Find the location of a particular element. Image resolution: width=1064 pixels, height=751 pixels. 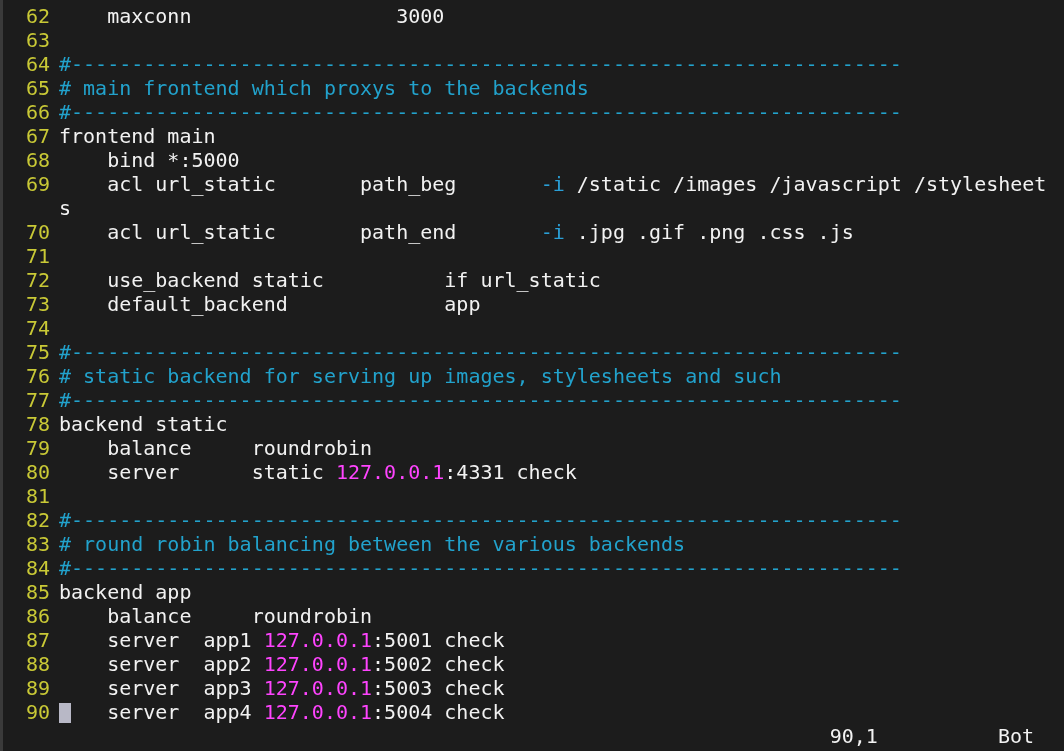

line-number: 68 is located at coordinates (37, 160).